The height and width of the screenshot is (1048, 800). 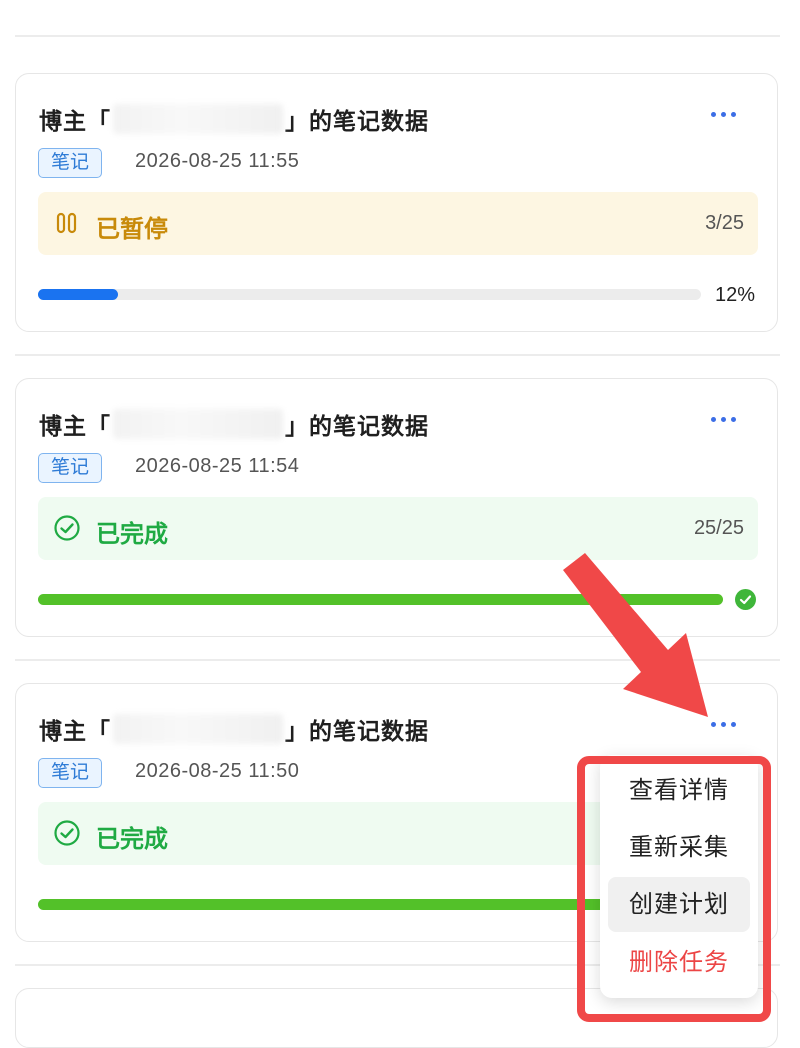 What do you see at coordinates (679, 876) in the screenshot?
I see `more-options-menu: 查看详情 重新采集 创建计划 删除任务` at bounding box center [679, 876].